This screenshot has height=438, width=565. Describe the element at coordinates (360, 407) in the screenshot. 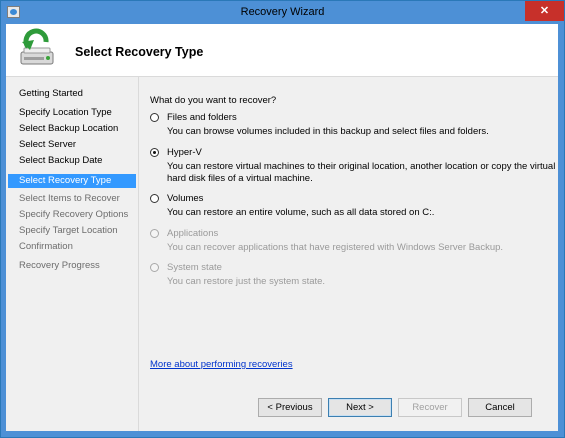

I see `next-button: Next >` at that location.